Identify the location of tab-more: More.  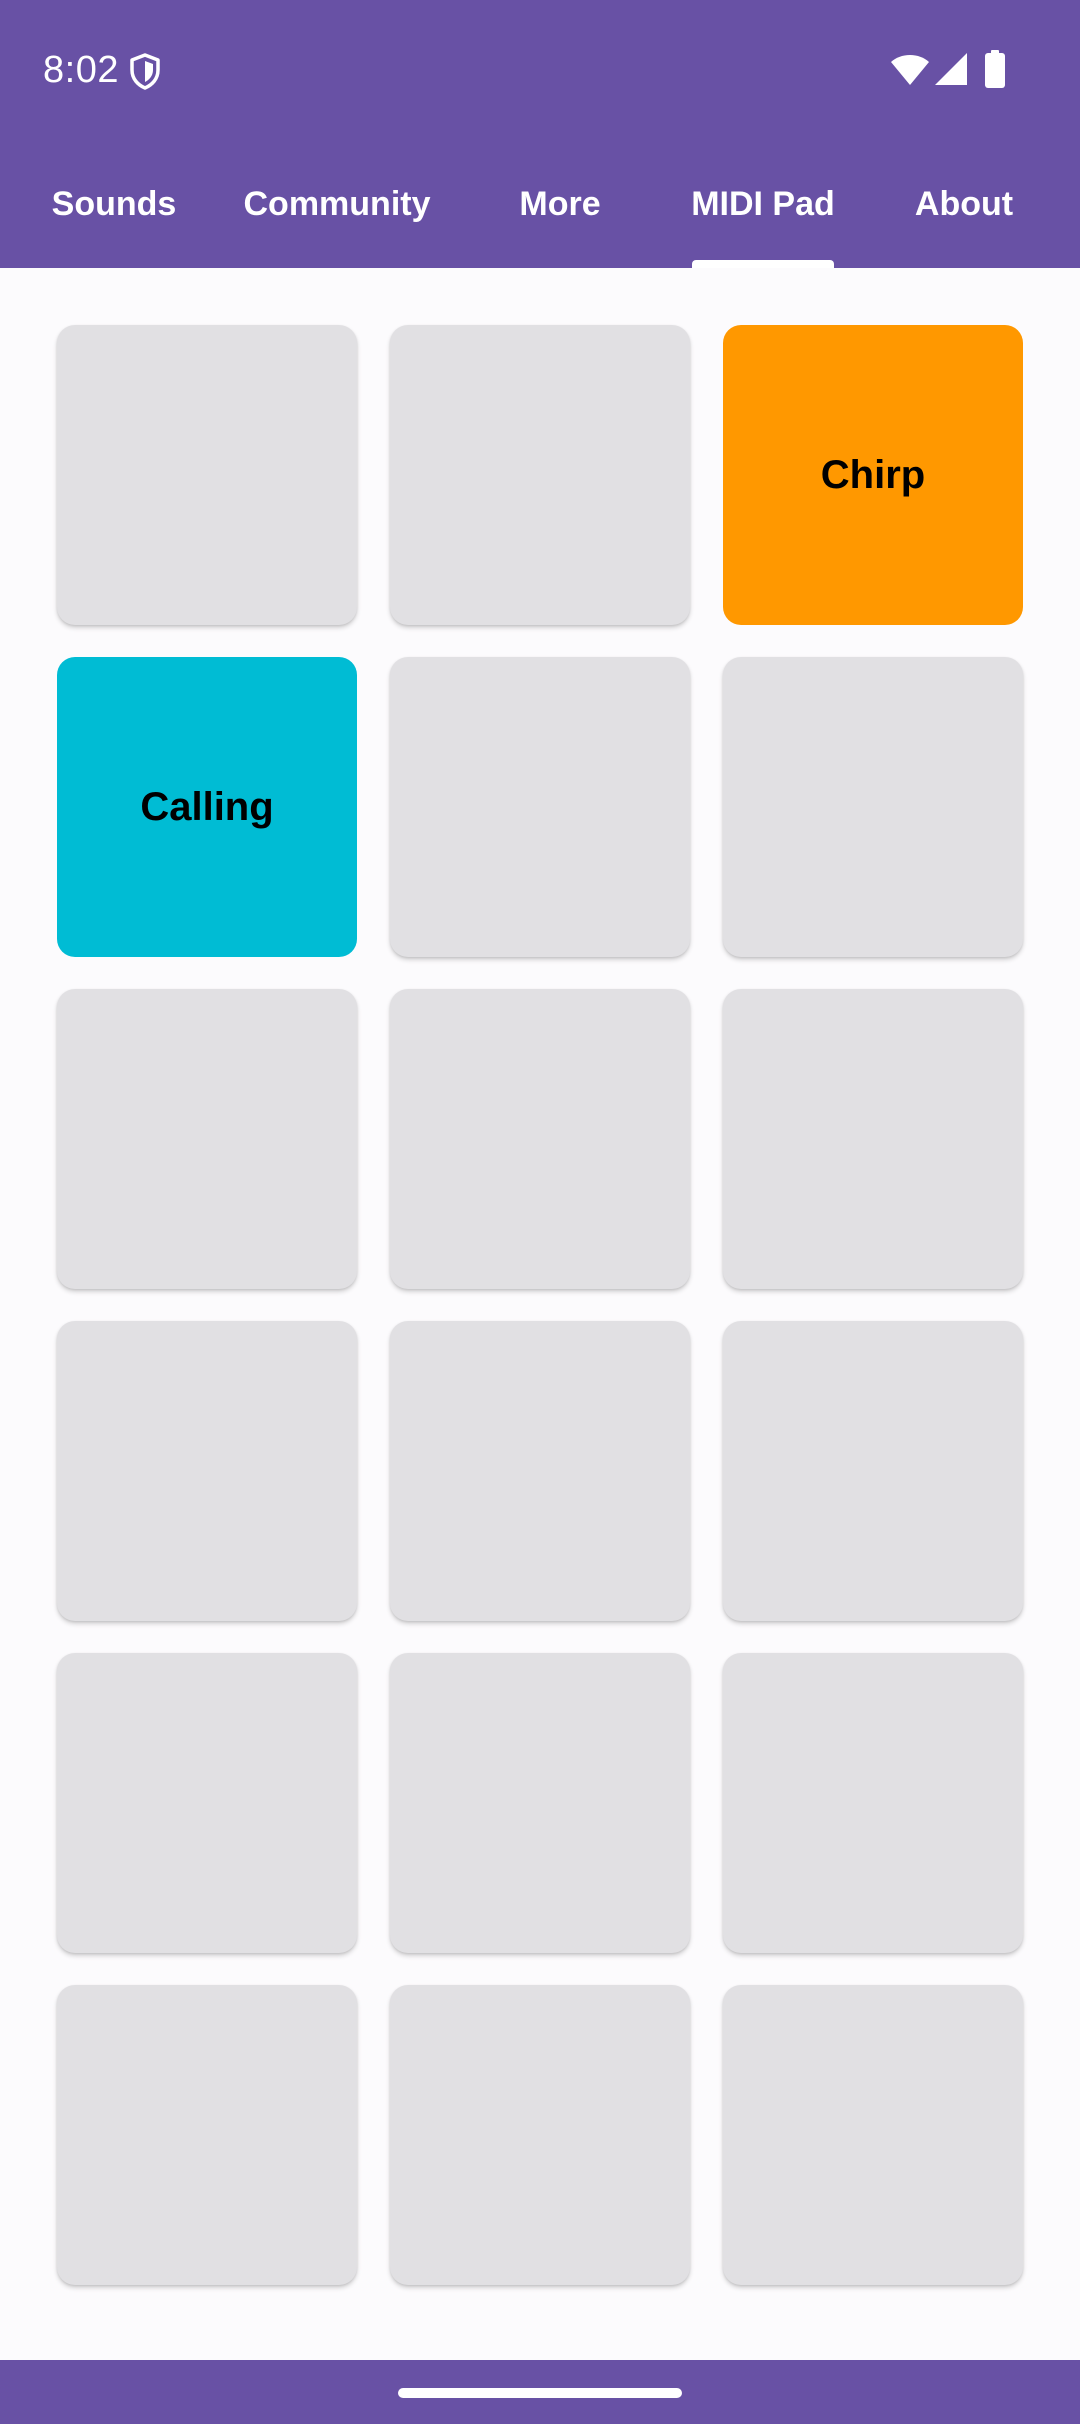
(560, 204).